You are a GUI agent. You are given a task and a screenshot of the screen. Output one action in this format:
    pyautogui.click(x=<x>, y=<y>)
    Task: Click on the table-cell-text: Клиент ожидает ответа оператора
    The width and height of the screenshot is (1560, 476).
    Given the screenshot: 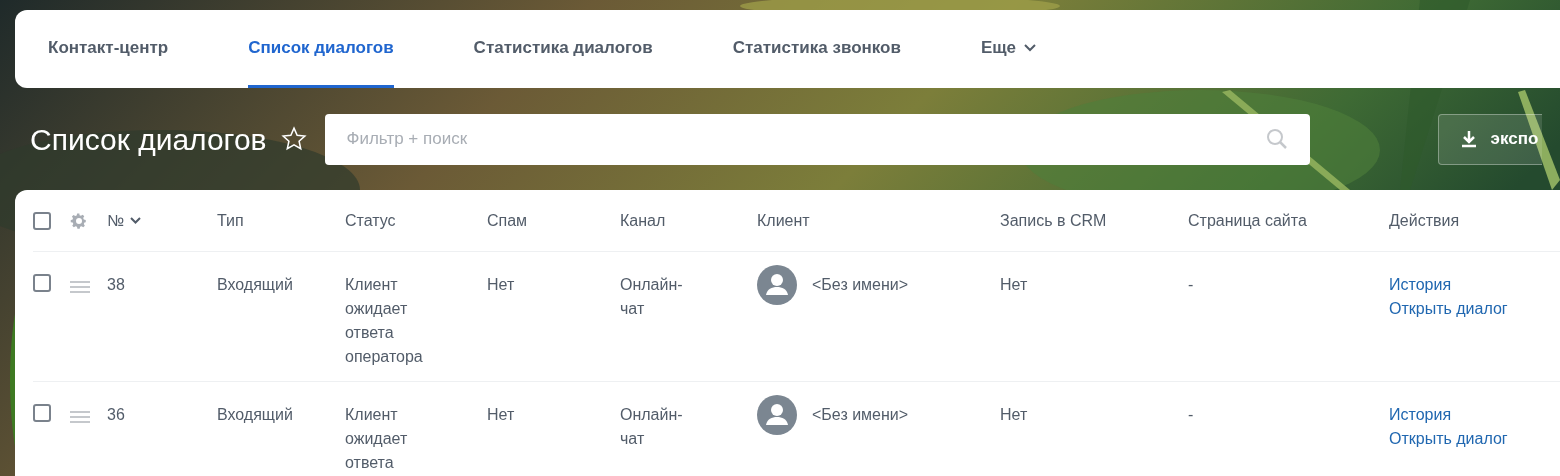 What is the action you would take?
    pyautogui.click(x=384, y=321)
    